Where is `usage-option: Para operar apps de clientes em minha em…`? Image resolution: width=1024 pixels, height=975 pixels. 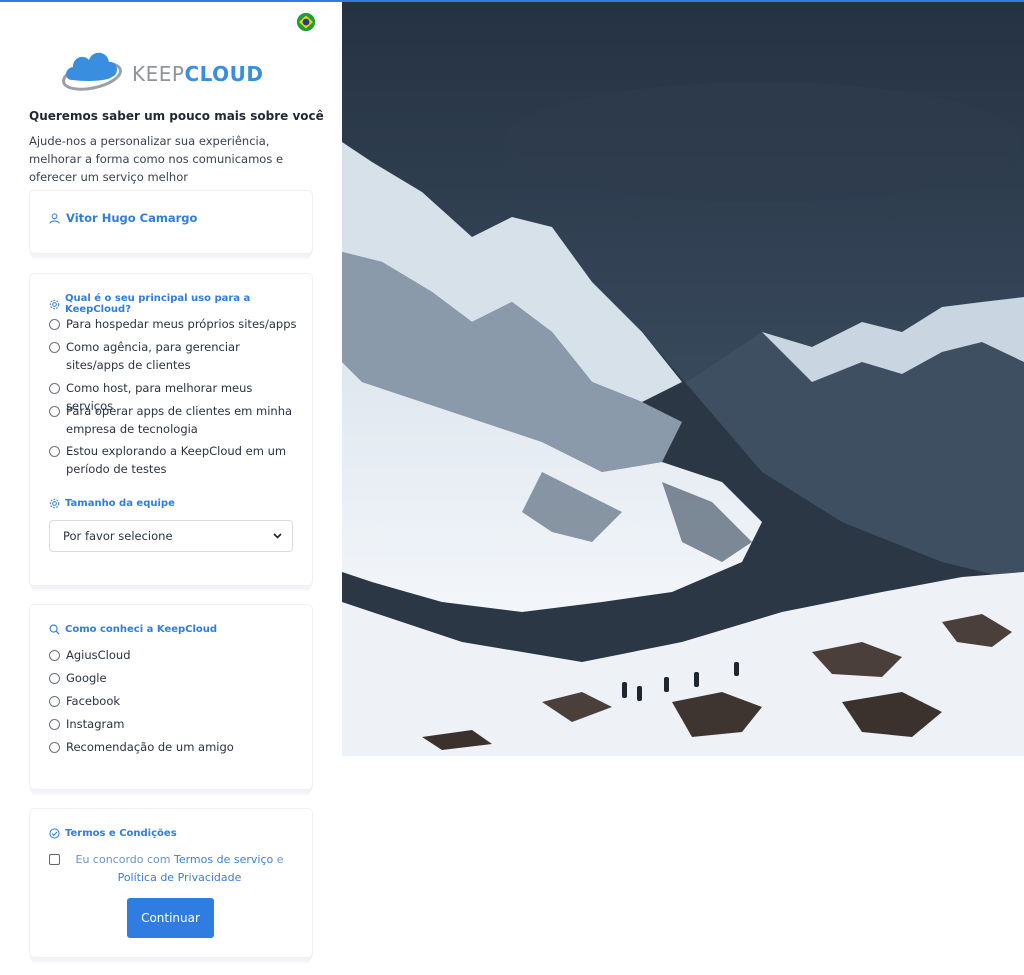 usage-option: Para operar apps de clientes em minha em… is located at coordinates (174, 420).